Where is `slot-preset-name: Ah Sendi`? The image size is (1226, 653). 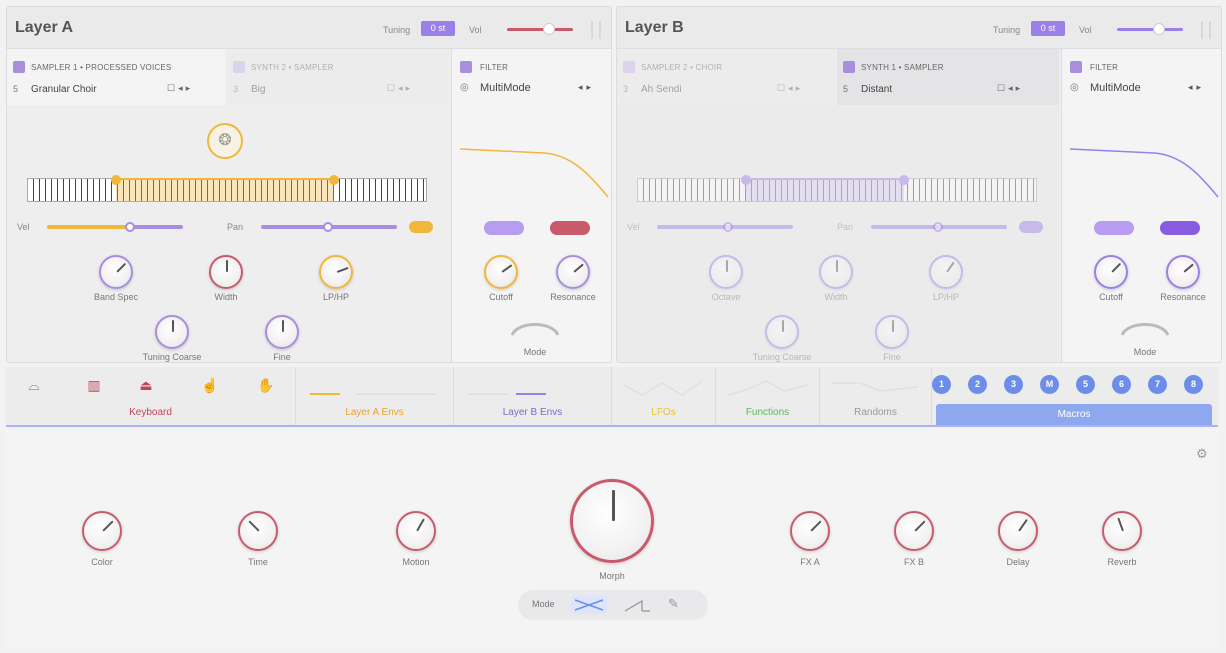
slot-preset-name: Ah Sendi is located at coordinates (661, 89).